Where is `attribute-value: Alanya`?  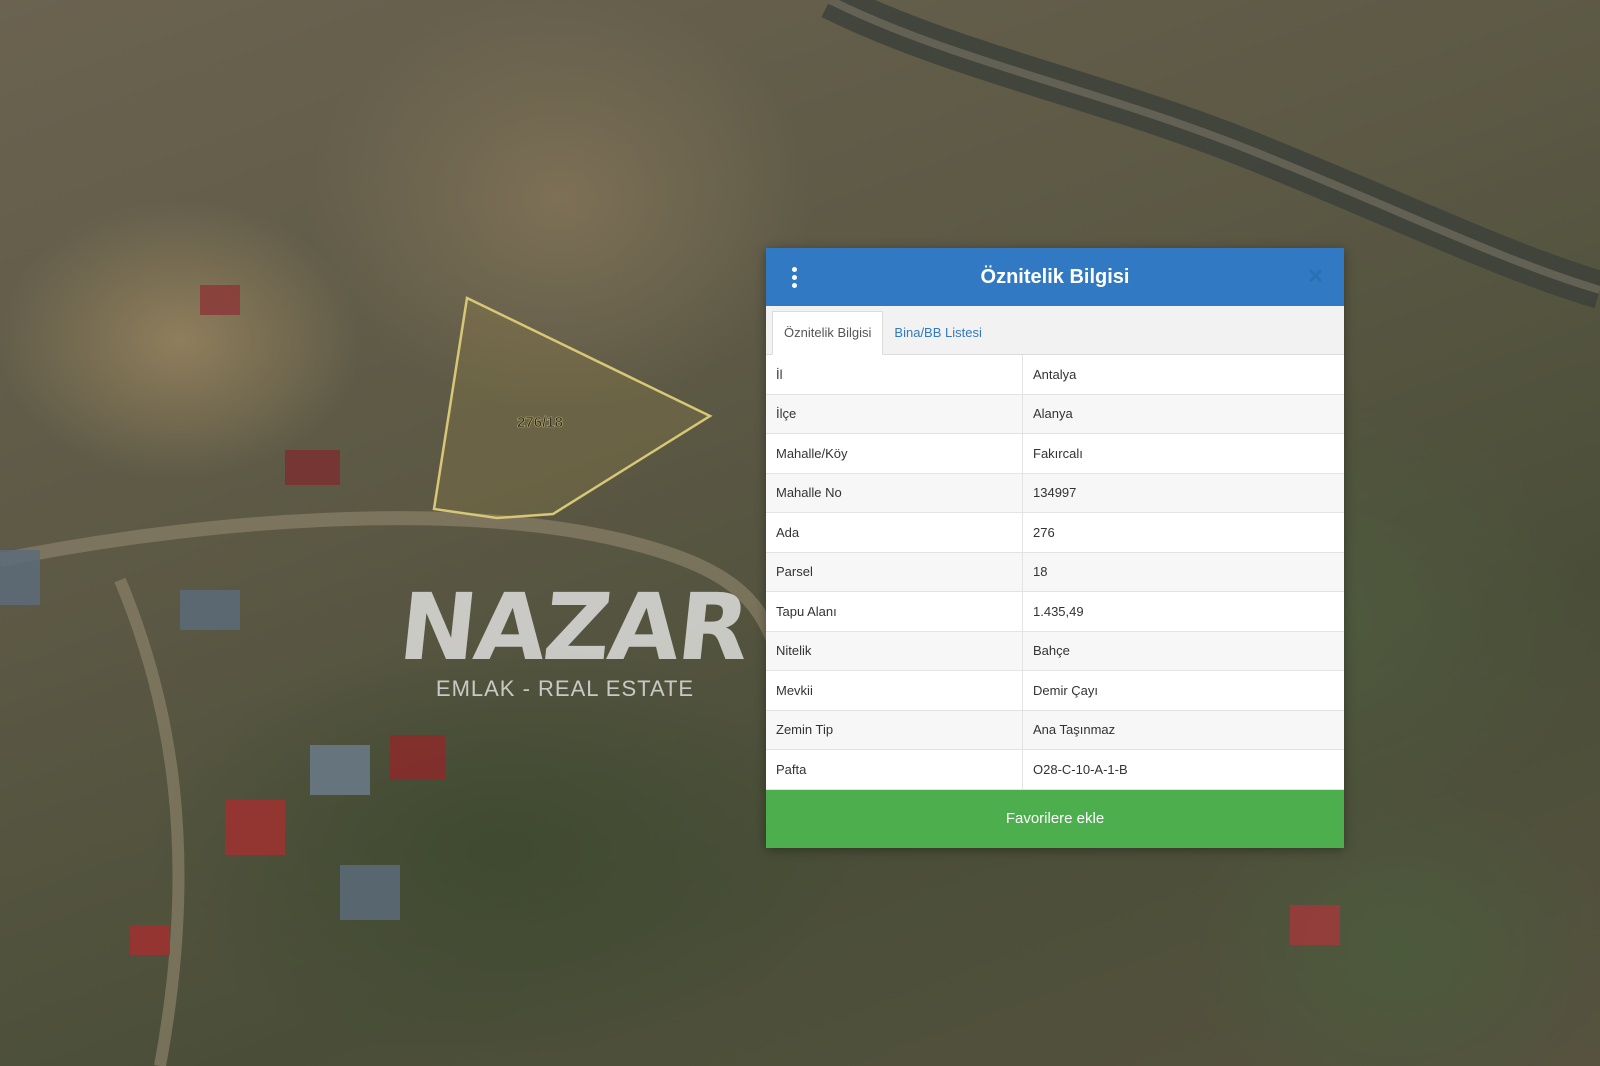
attribute-value: Alanya is located at coordinates (1183, 414).